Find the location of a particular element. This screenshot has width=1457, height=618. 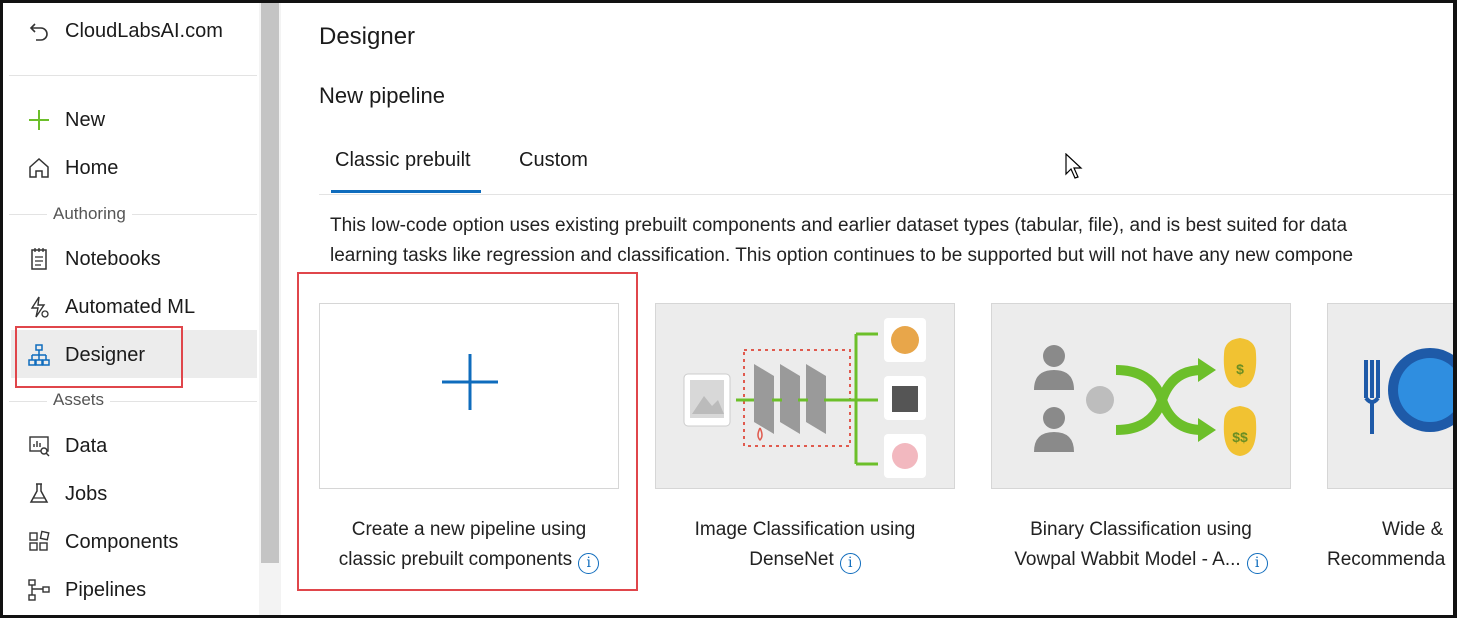

back-arrow-icon is located at coordinates (39, 31).